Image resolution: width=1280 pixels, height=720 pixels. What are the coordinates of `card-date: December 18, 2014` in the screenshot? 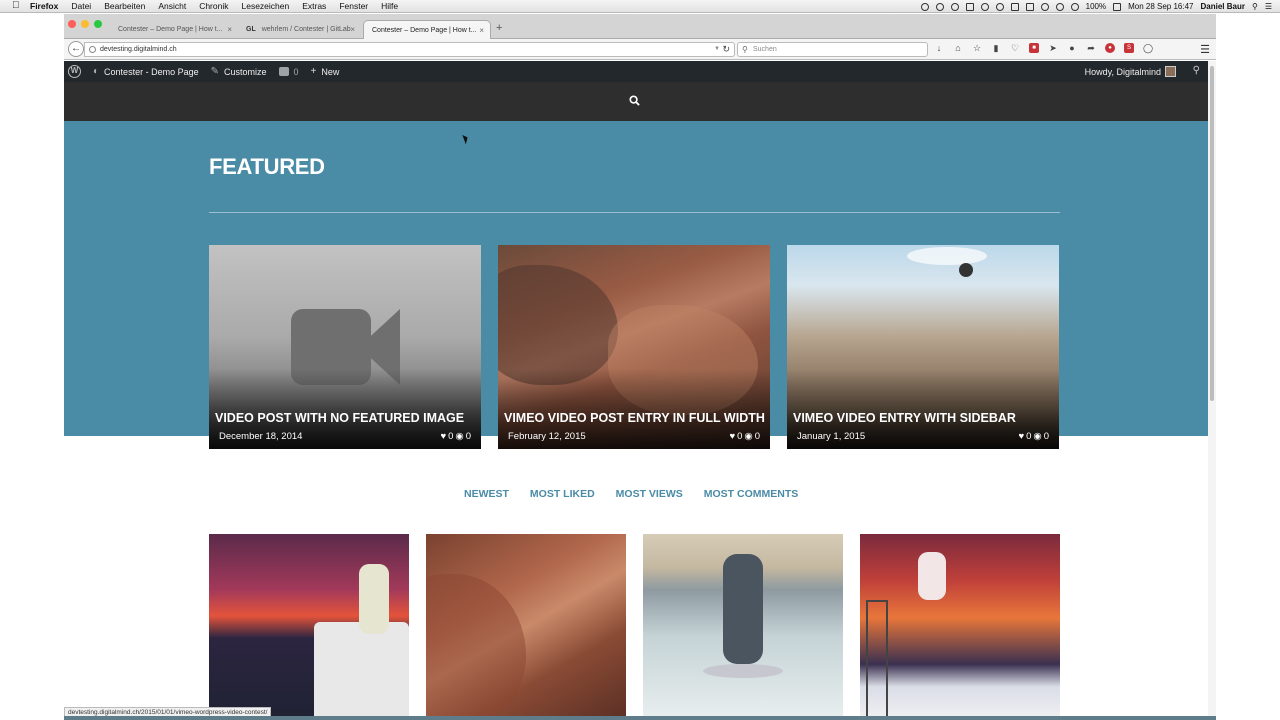 It's located at (261, 436).